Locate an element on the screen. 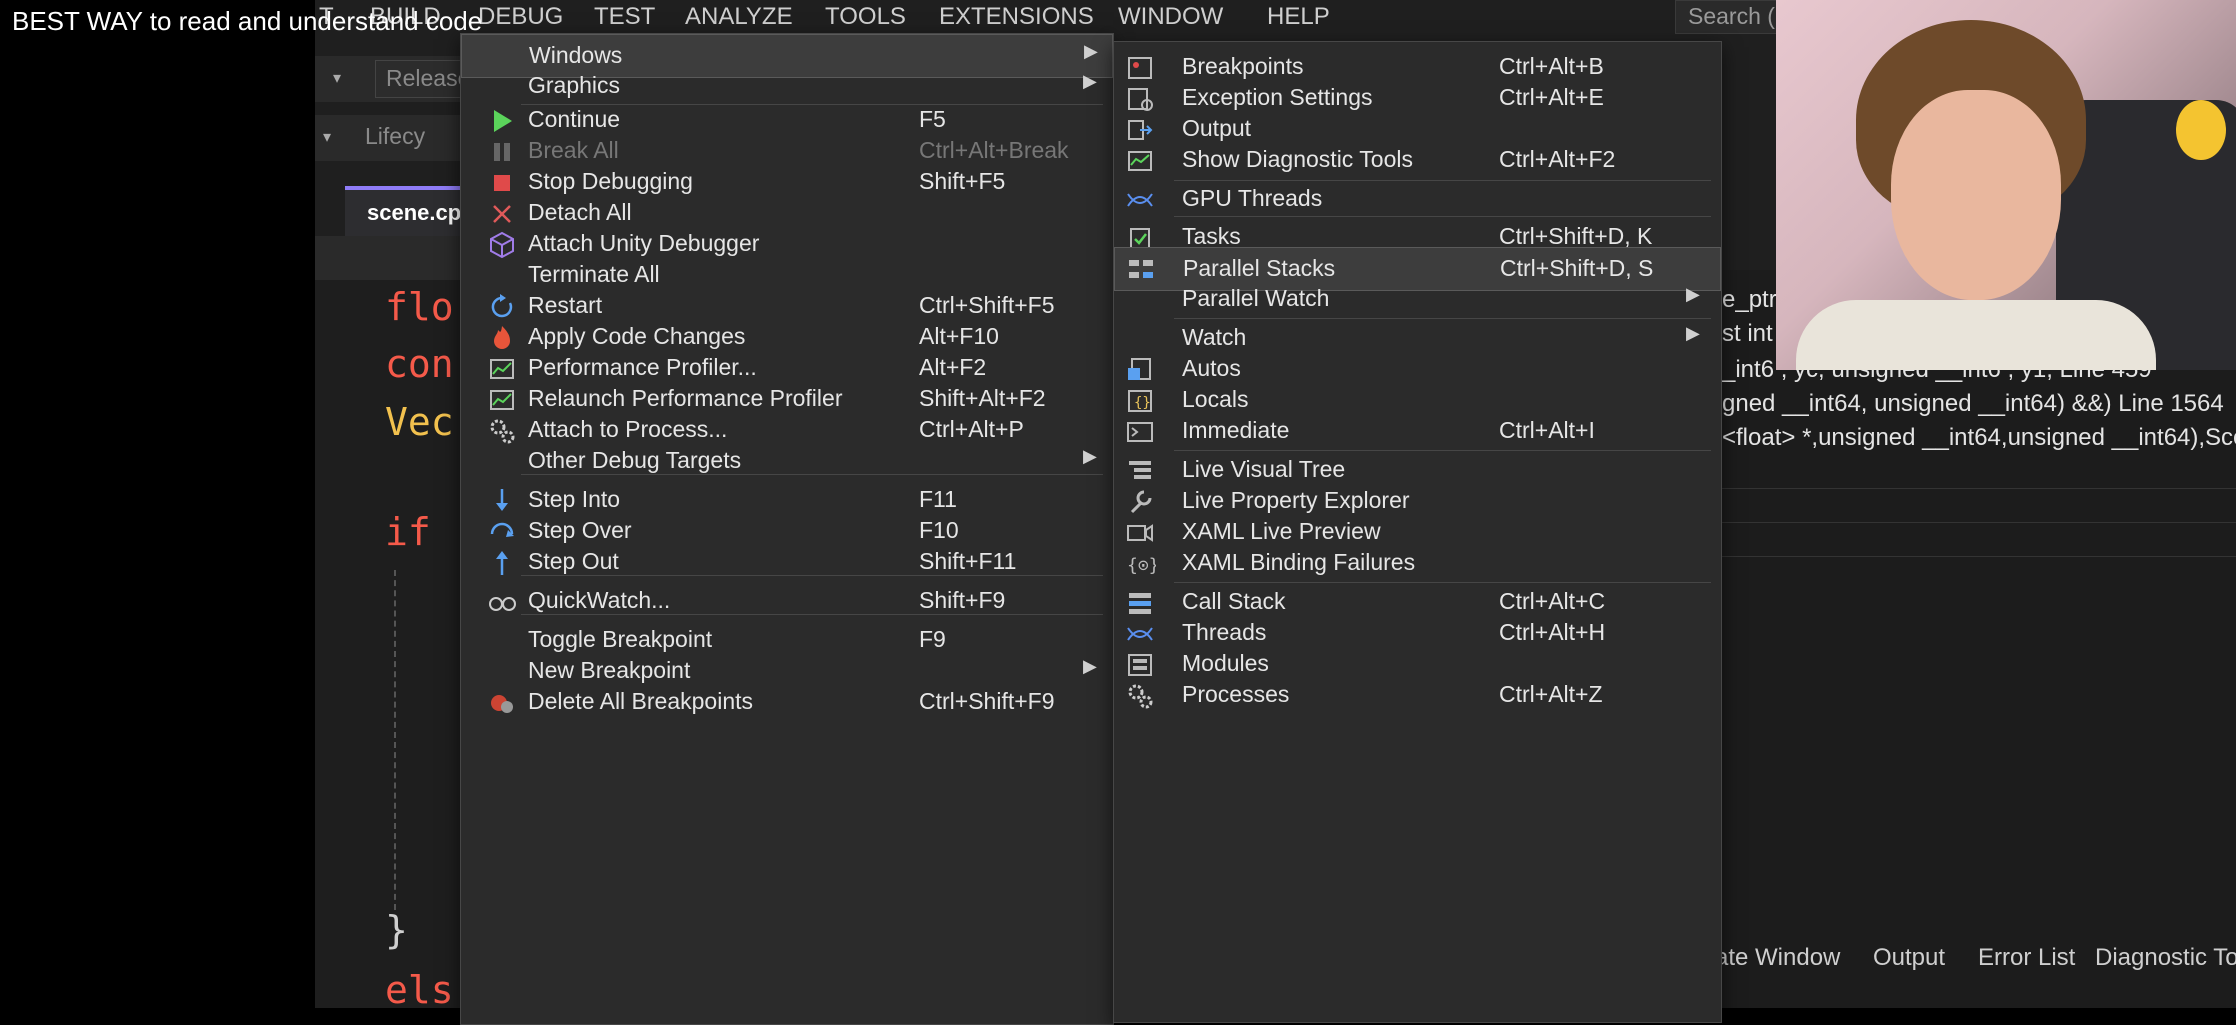  menu-item-shortcut: F9 is located at coordinates (932, 639).